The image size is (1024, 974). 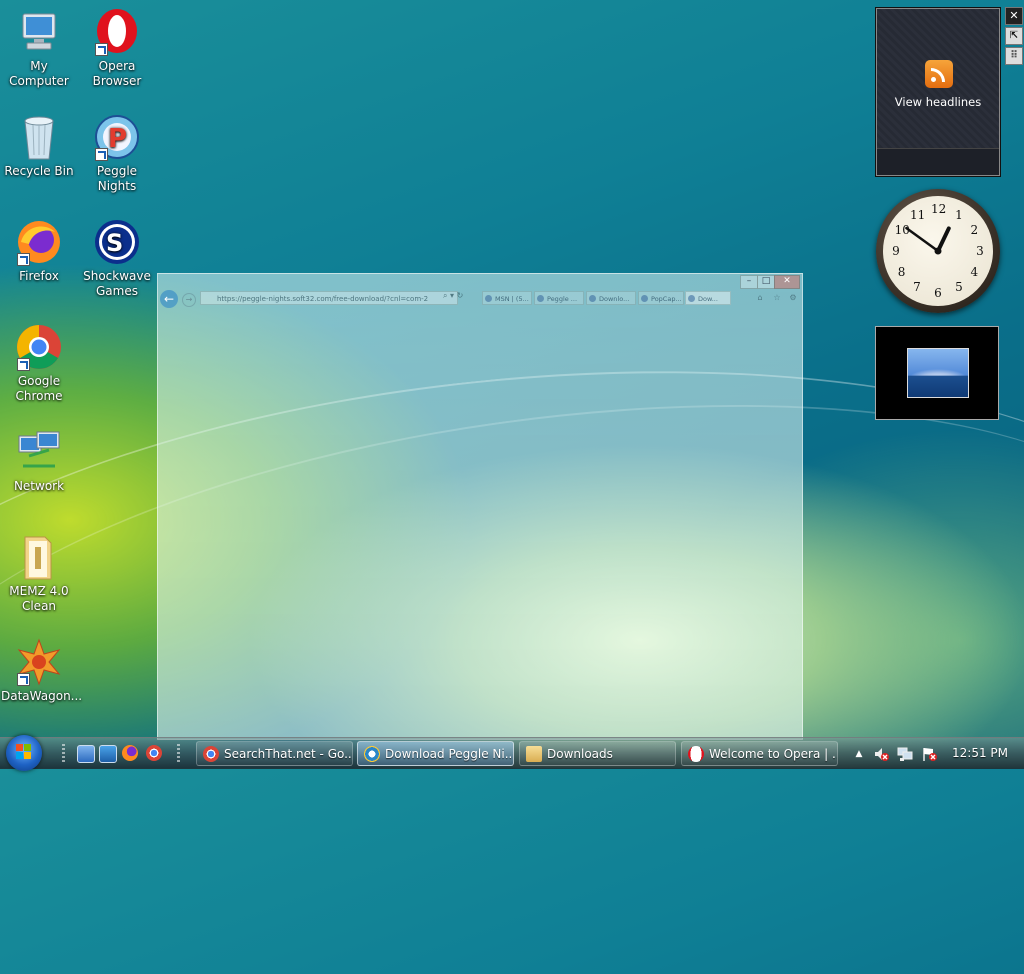 What do you see at coordinates (39, 388) in the screenshot?
I see `desktop-icon-label: Google Chrome` at bounding box center [39, 388].